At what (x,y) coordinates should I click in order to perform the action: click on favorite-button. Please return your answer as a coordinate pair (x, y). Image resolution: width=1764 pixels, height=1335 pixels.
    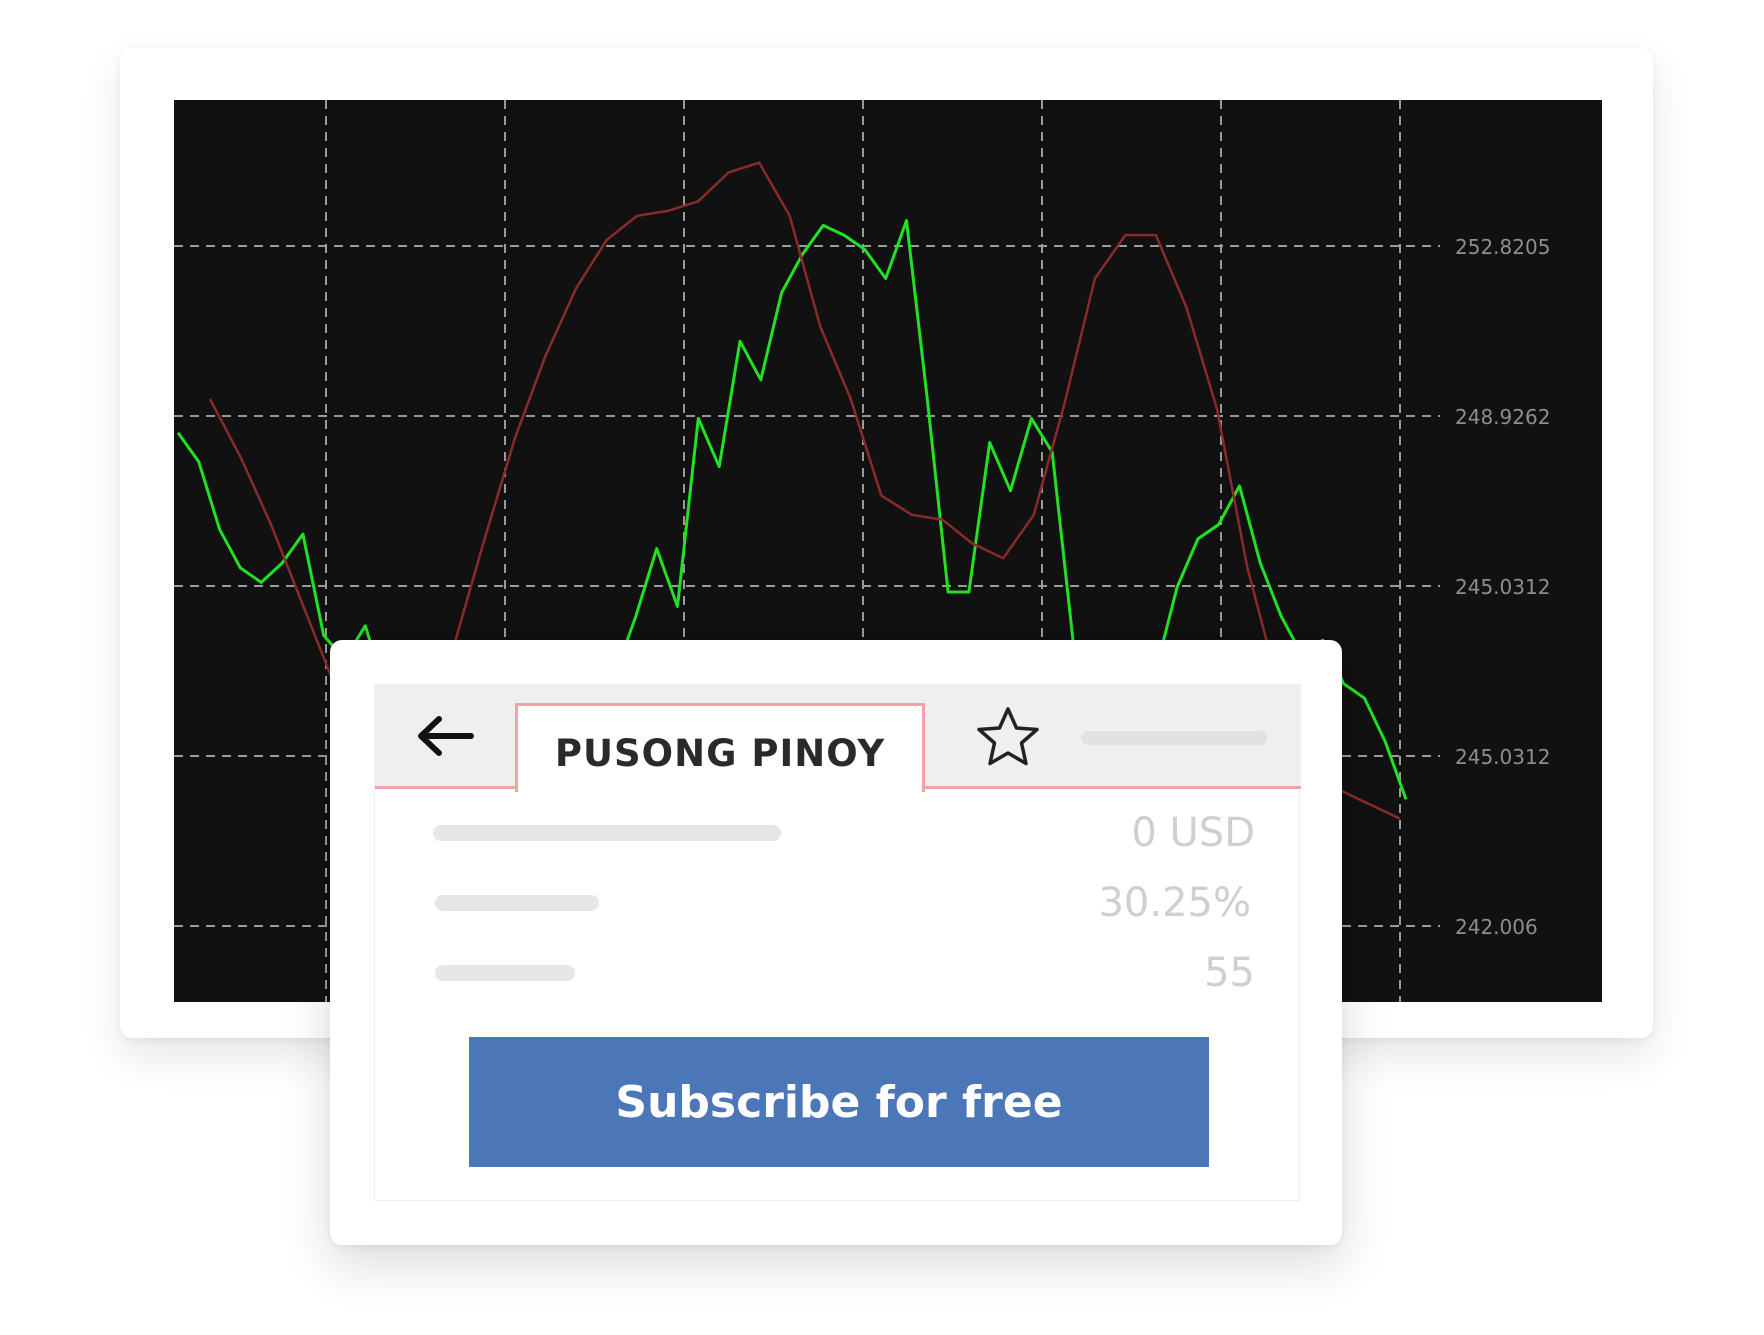
    Looking at the image, I should click on (1008, 738).